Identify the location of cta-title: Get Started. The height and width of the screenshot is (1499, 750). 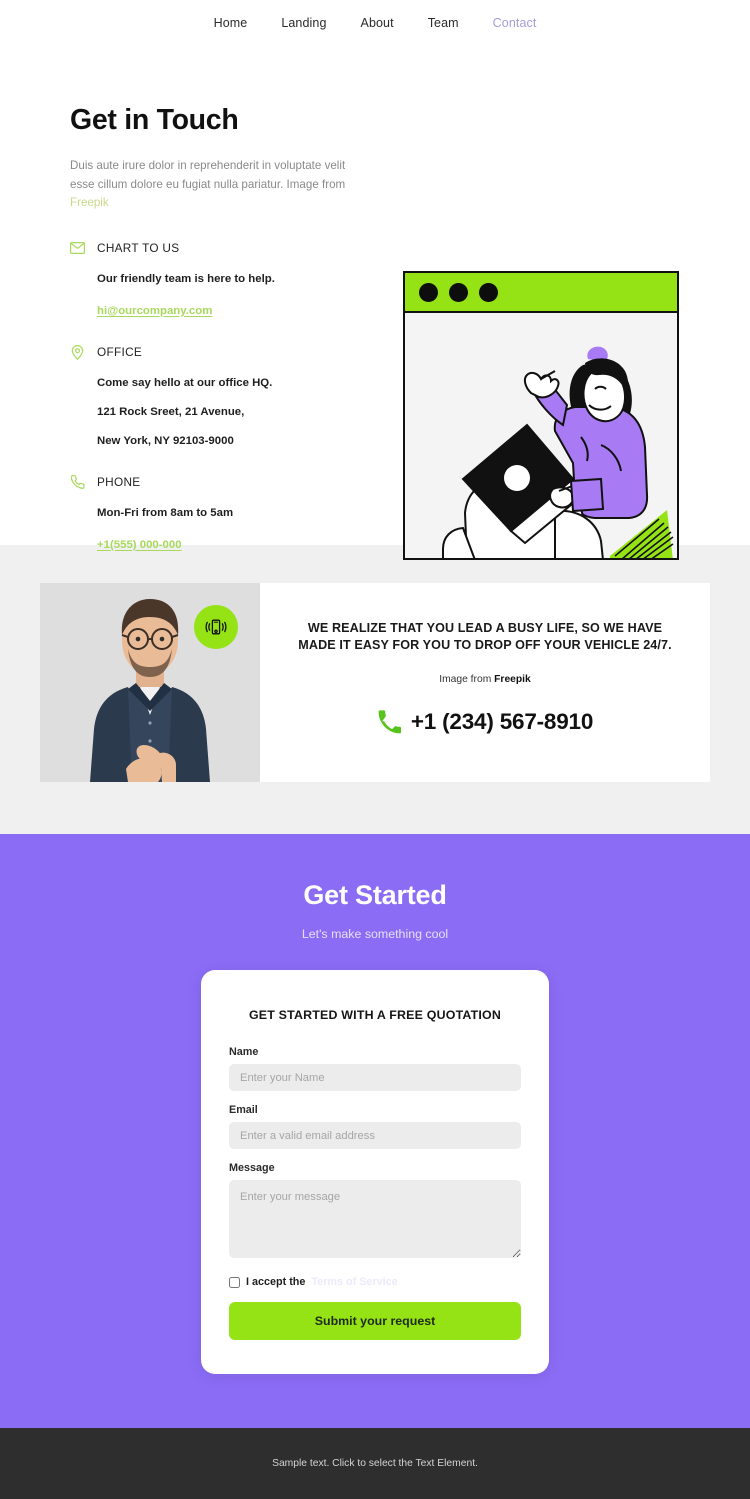
(375, 895).